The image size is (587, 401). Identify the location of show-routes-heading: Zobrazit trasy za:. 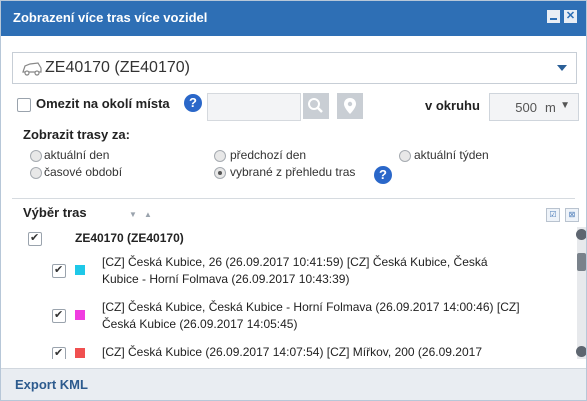
(76, 134).